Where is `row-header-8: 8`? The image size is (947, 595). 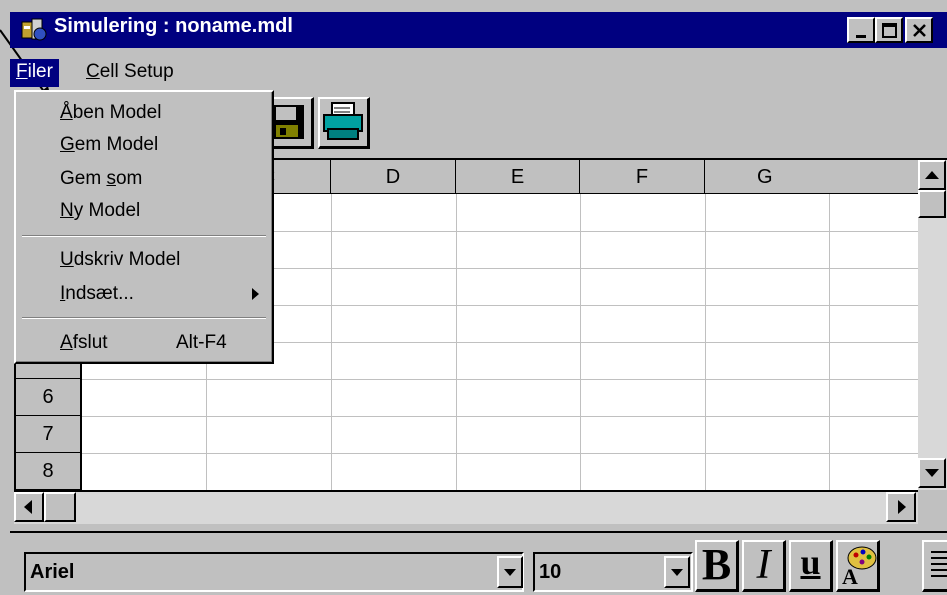 row-header-8: 8 is located at coordinates (49, 471).